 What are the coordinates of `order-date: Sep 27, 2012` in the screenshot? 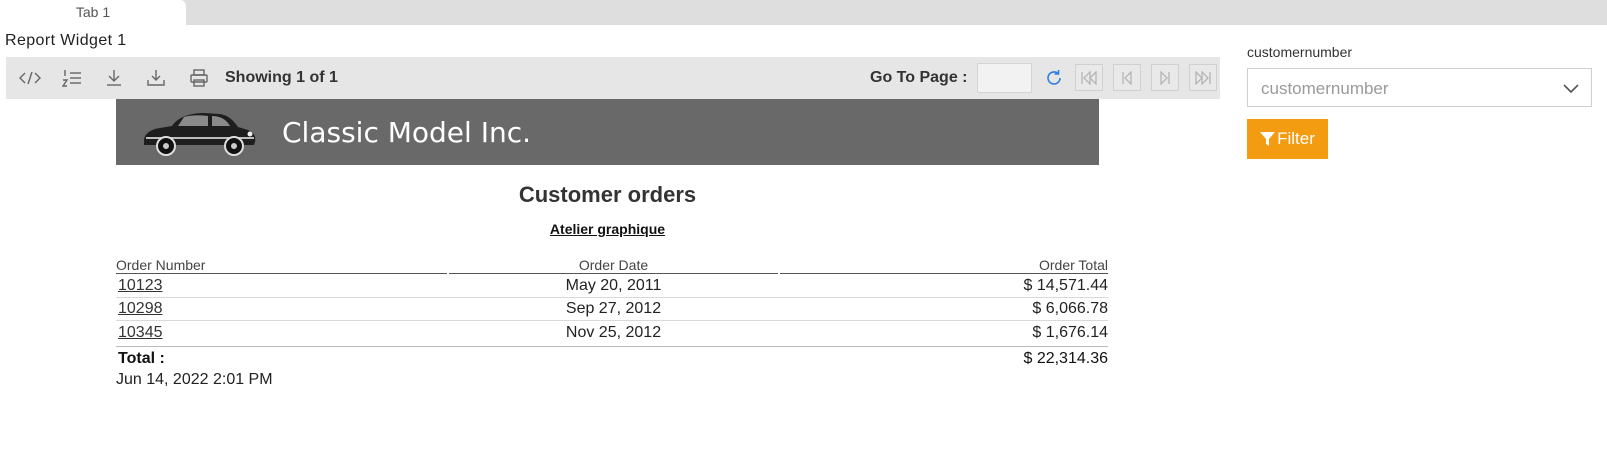 It's located at (613, 308).